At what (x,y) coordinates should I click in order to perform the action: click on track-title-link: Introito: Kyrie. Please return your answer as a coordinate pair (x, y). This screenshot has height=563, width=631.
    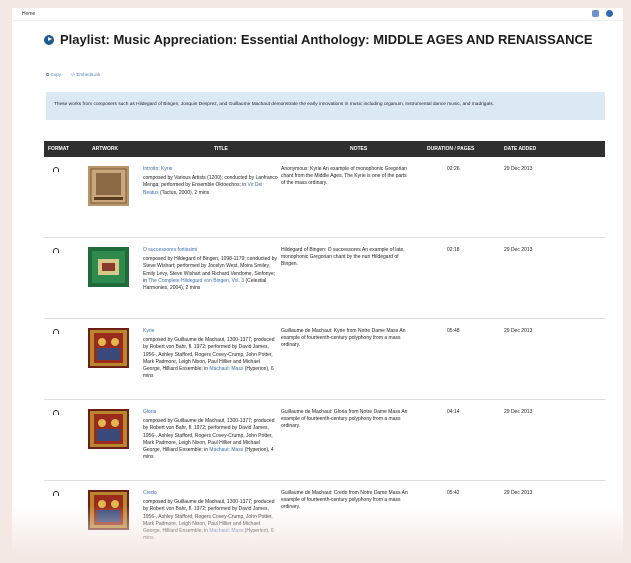
    Looking at the image, I should click on (210, 169).